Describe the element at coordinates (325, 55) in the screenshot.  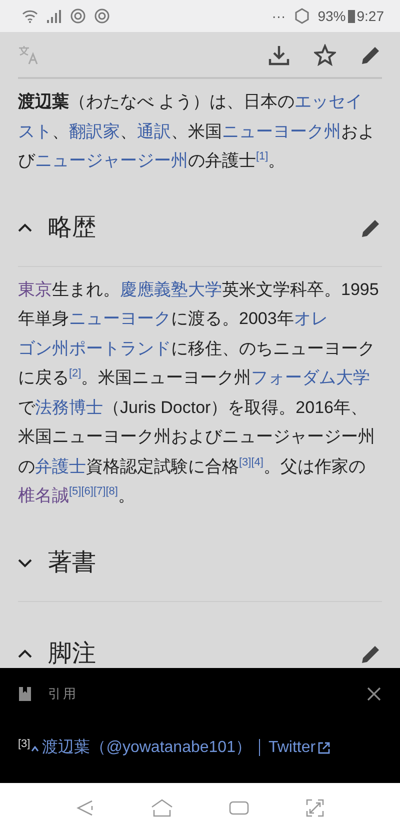
I see `star-icon` at that location.